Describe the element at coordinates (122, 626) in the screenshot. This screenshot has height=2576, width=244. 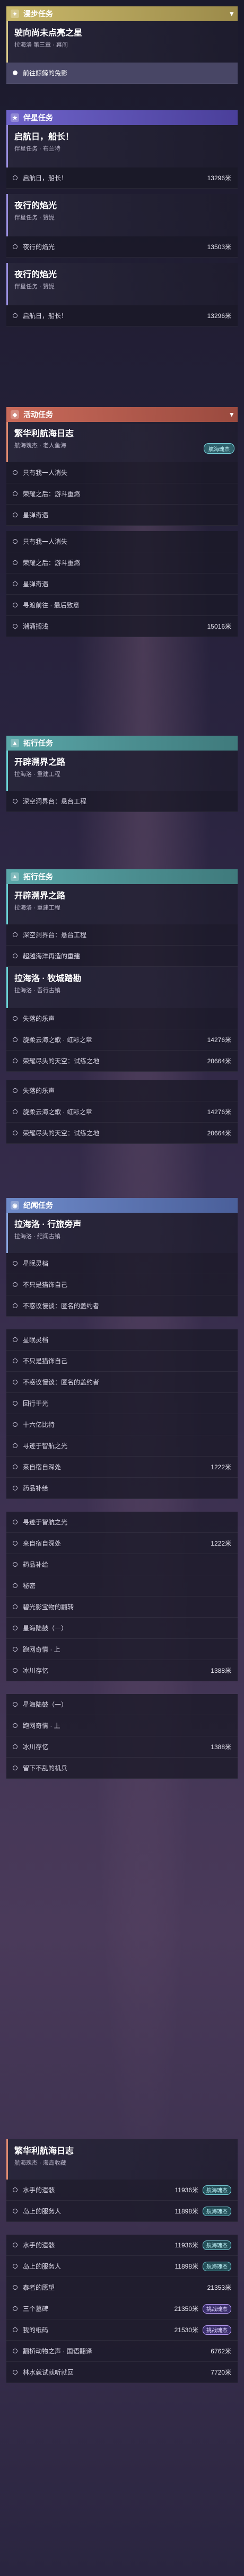
I see `quest-step: 潮涌搁浅 15016米` at that location.